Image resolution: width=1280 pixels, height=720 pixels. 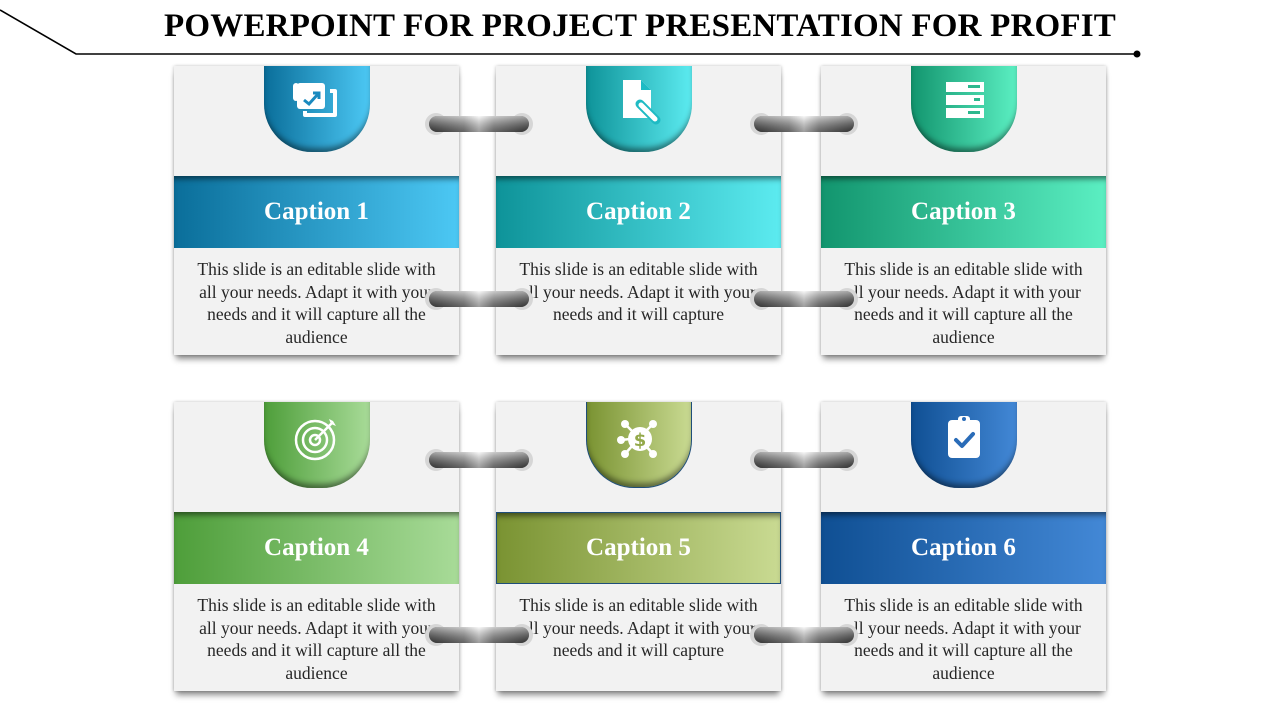 I want to click on caption-title: Caption 5, so click(x=638, y=547).